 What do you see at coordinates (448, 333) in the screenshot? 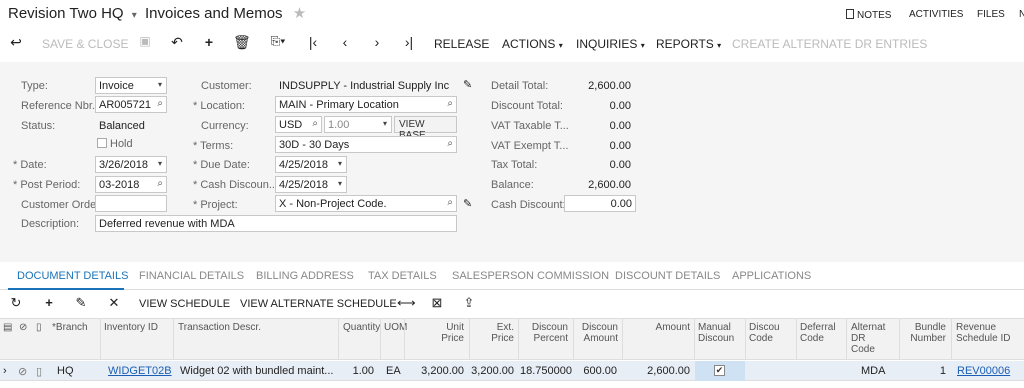
I see `col-unit-price: Unit Price` at bounding box center [448, 333].